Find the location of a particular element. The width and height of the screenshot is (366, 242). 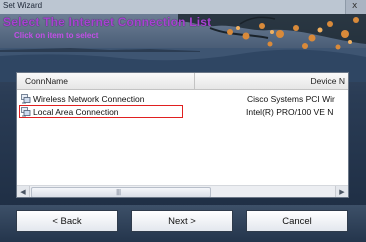

device-name: Intel(R) PRO/100 VE N is located at coordinates (290, 112).